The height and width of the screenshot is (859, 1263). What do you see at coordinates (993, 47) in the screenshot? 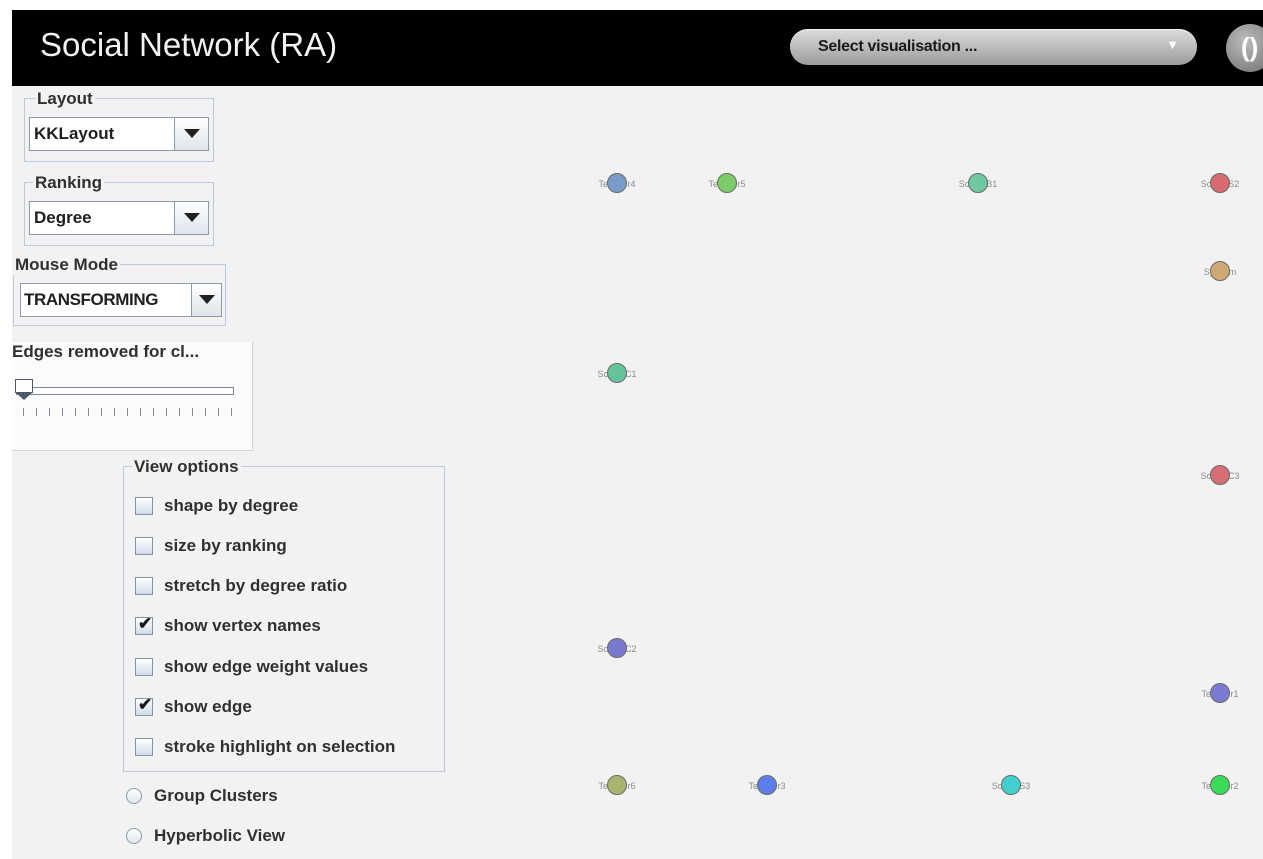
I see `visualisation-select: Select visualisation ... ▼` at bounding box center [993, 47].